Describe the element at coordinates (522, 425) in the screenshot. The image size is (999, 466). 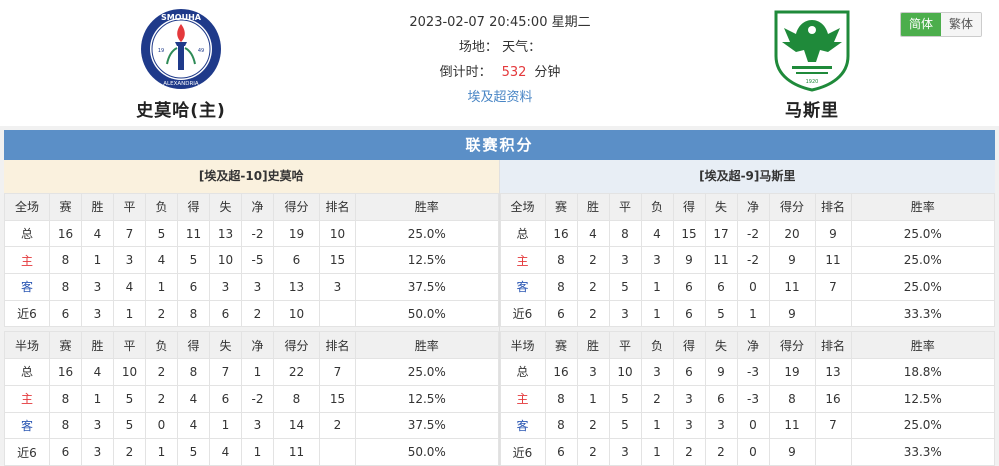
I see `row-label: 客` at that location.